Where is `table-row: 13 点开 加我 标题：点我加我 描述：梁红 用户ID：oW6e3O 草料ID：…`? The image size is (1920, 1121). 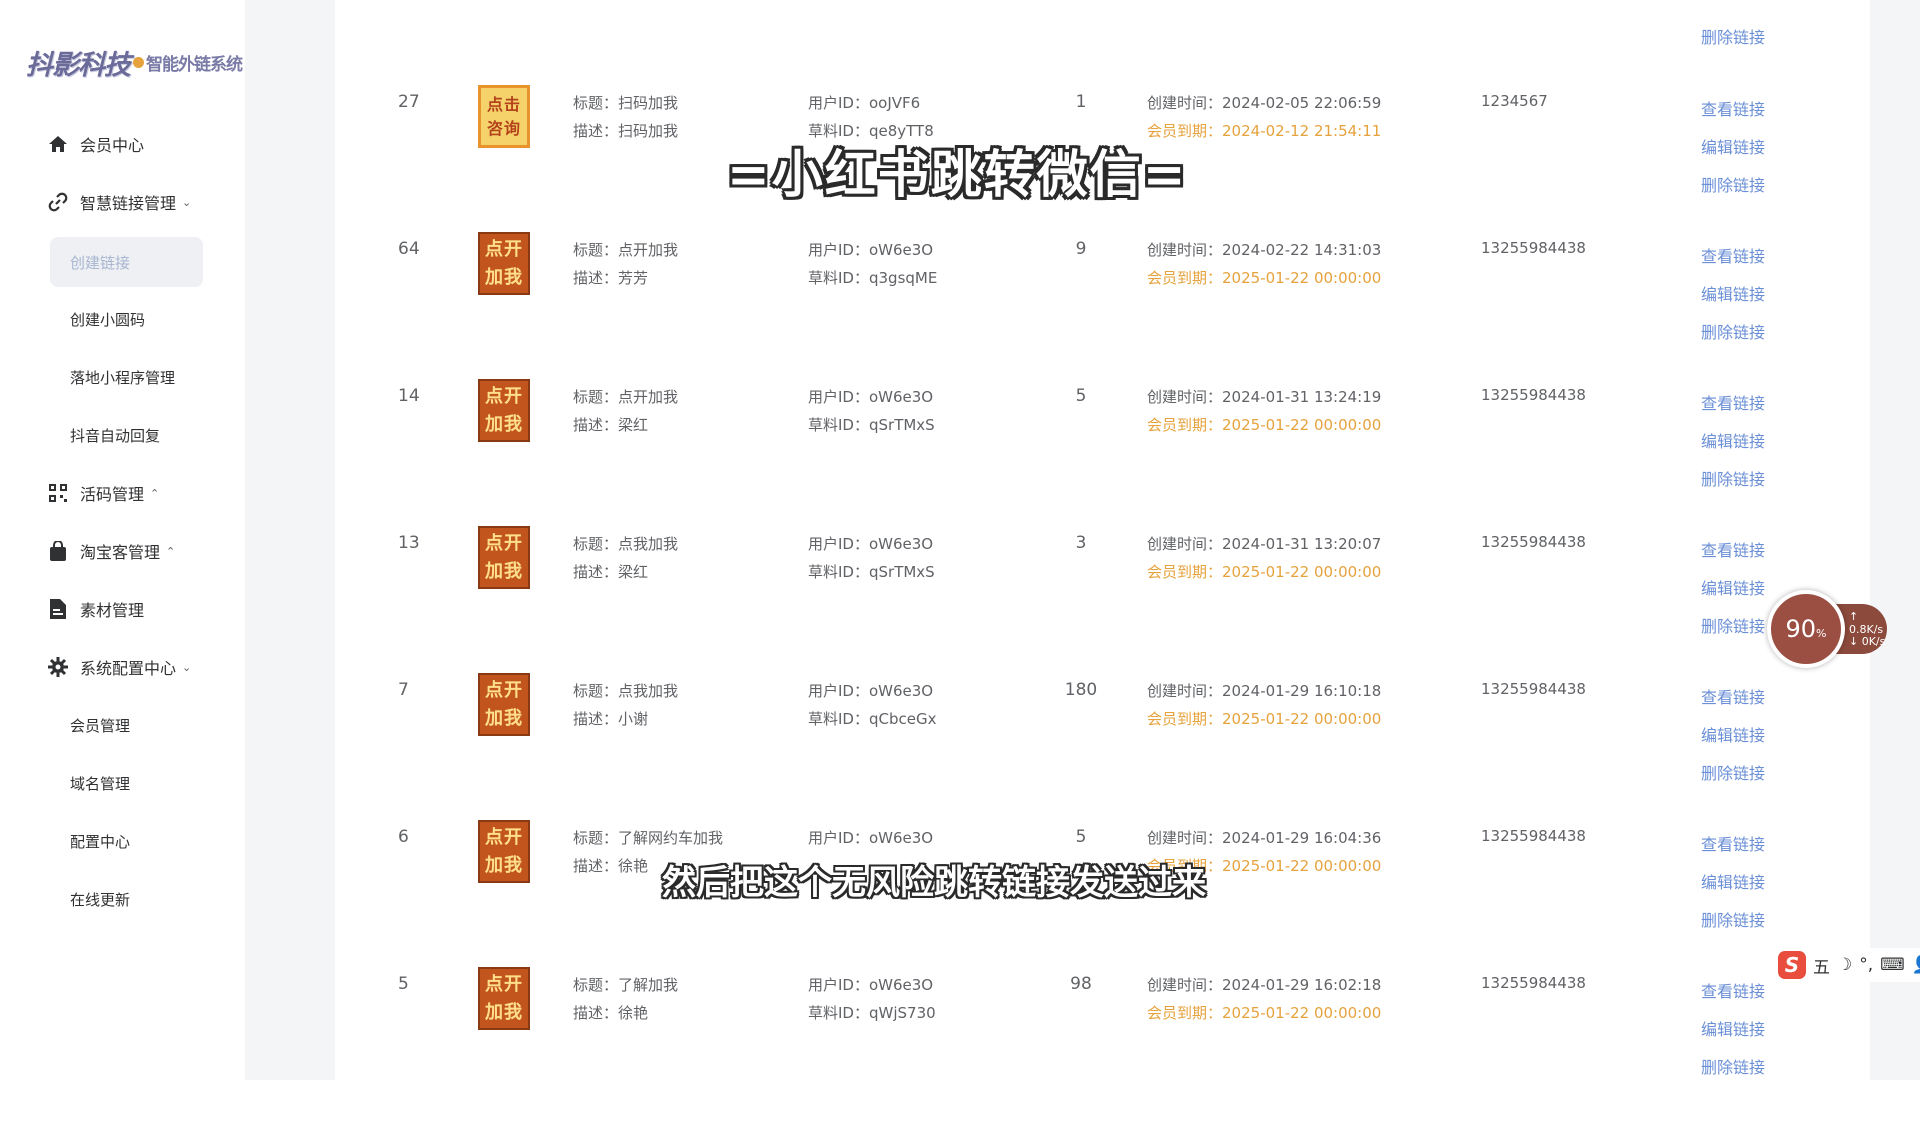
table-row: 13 点开 加我 标题：点我加我 描述：梁红 用户ID：oW6e3O 草料ID：… is located at coordinates (1102, 603).